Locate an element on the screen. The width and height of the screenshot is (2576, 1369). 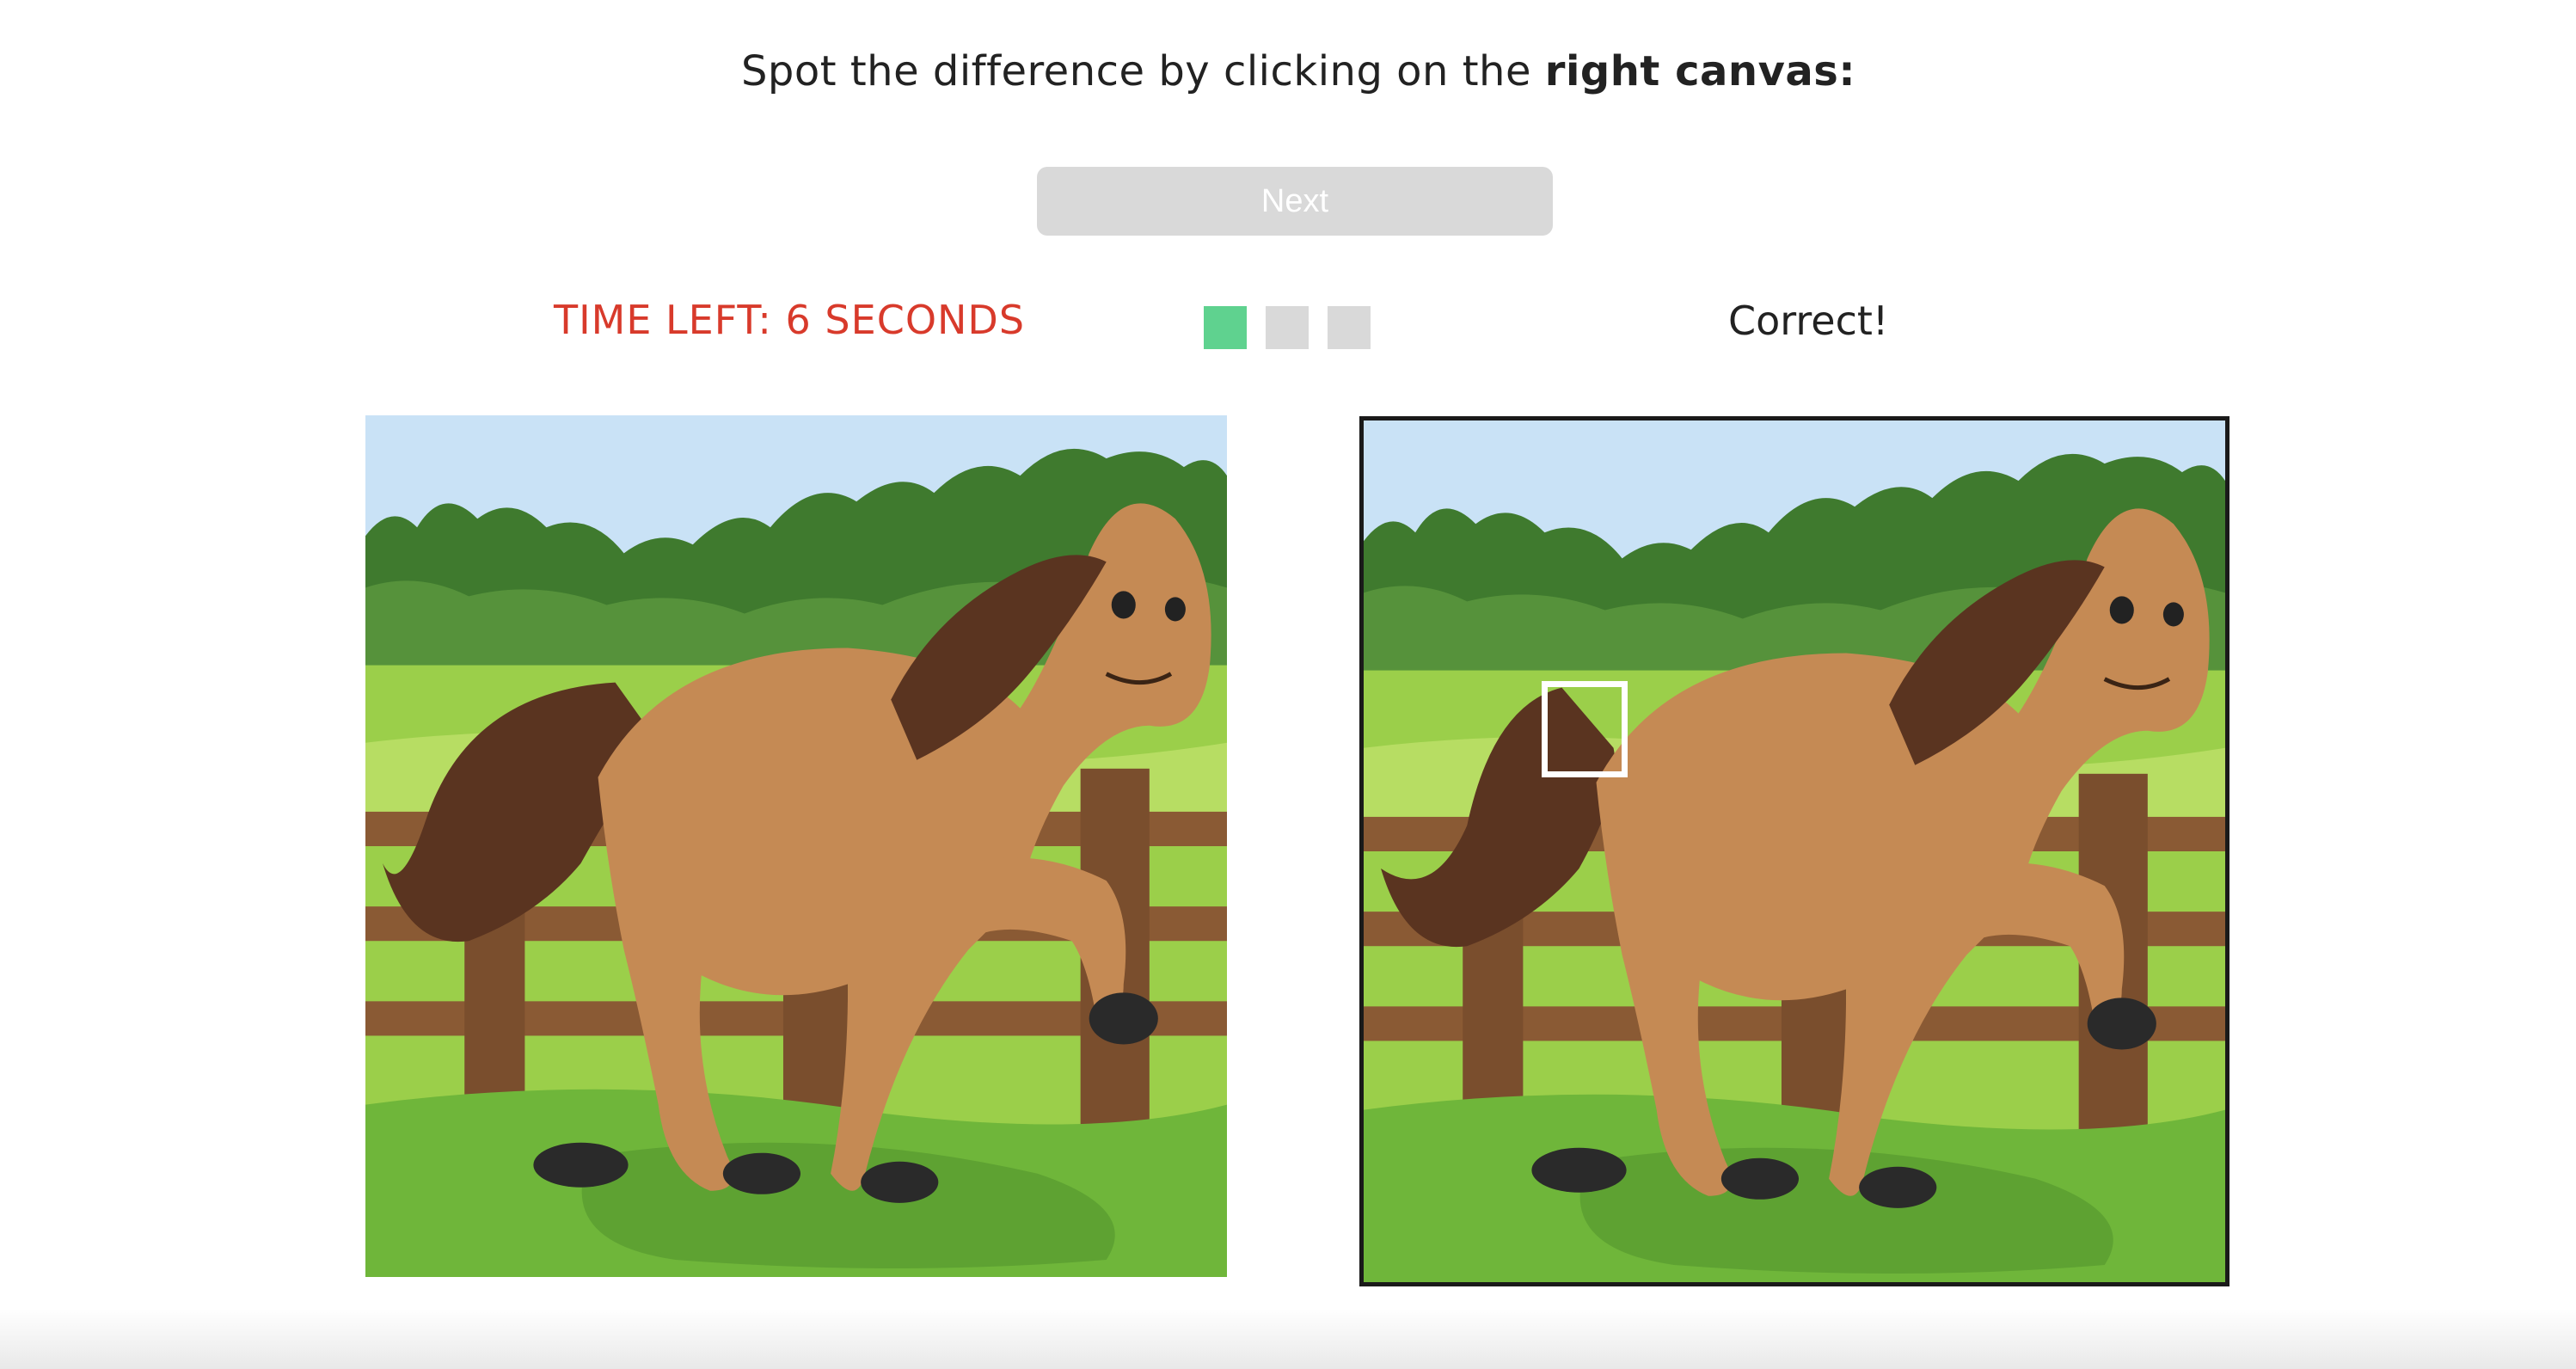
time-left-label: TIME LEFT: 6 SECONDS is located at coordinates (790, 320).